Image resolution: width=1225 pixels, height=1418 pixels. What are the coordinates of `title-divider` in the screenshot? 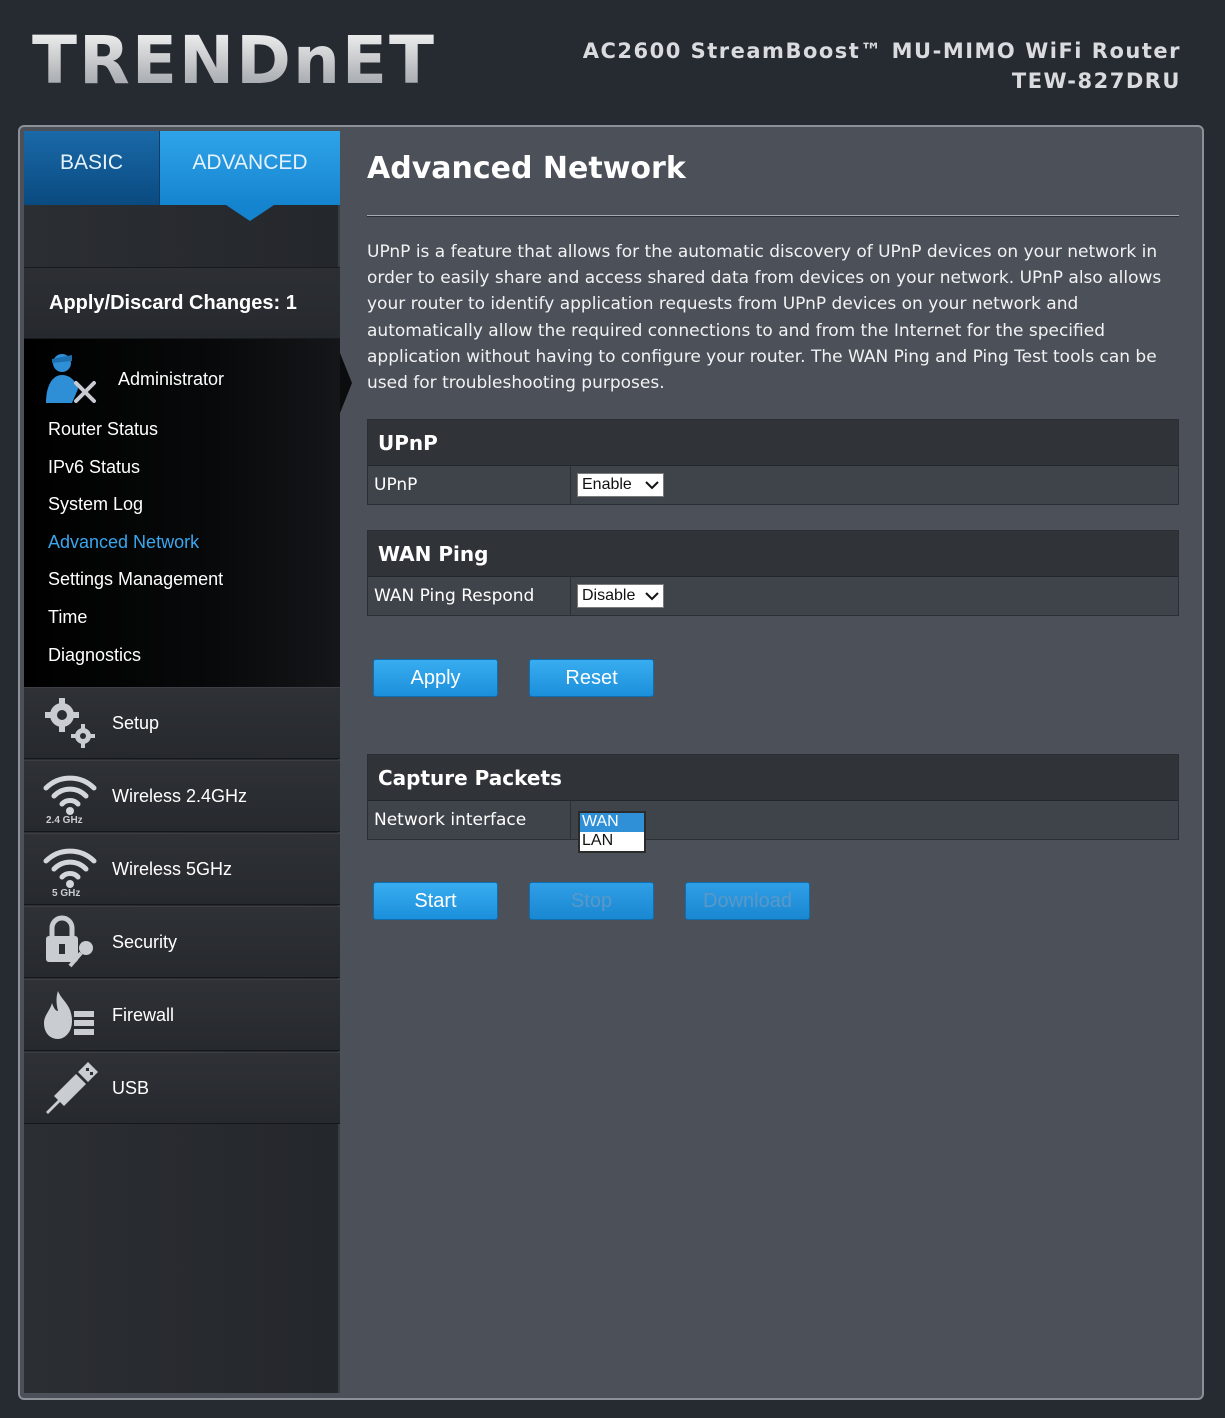 It's located at (773, 216).